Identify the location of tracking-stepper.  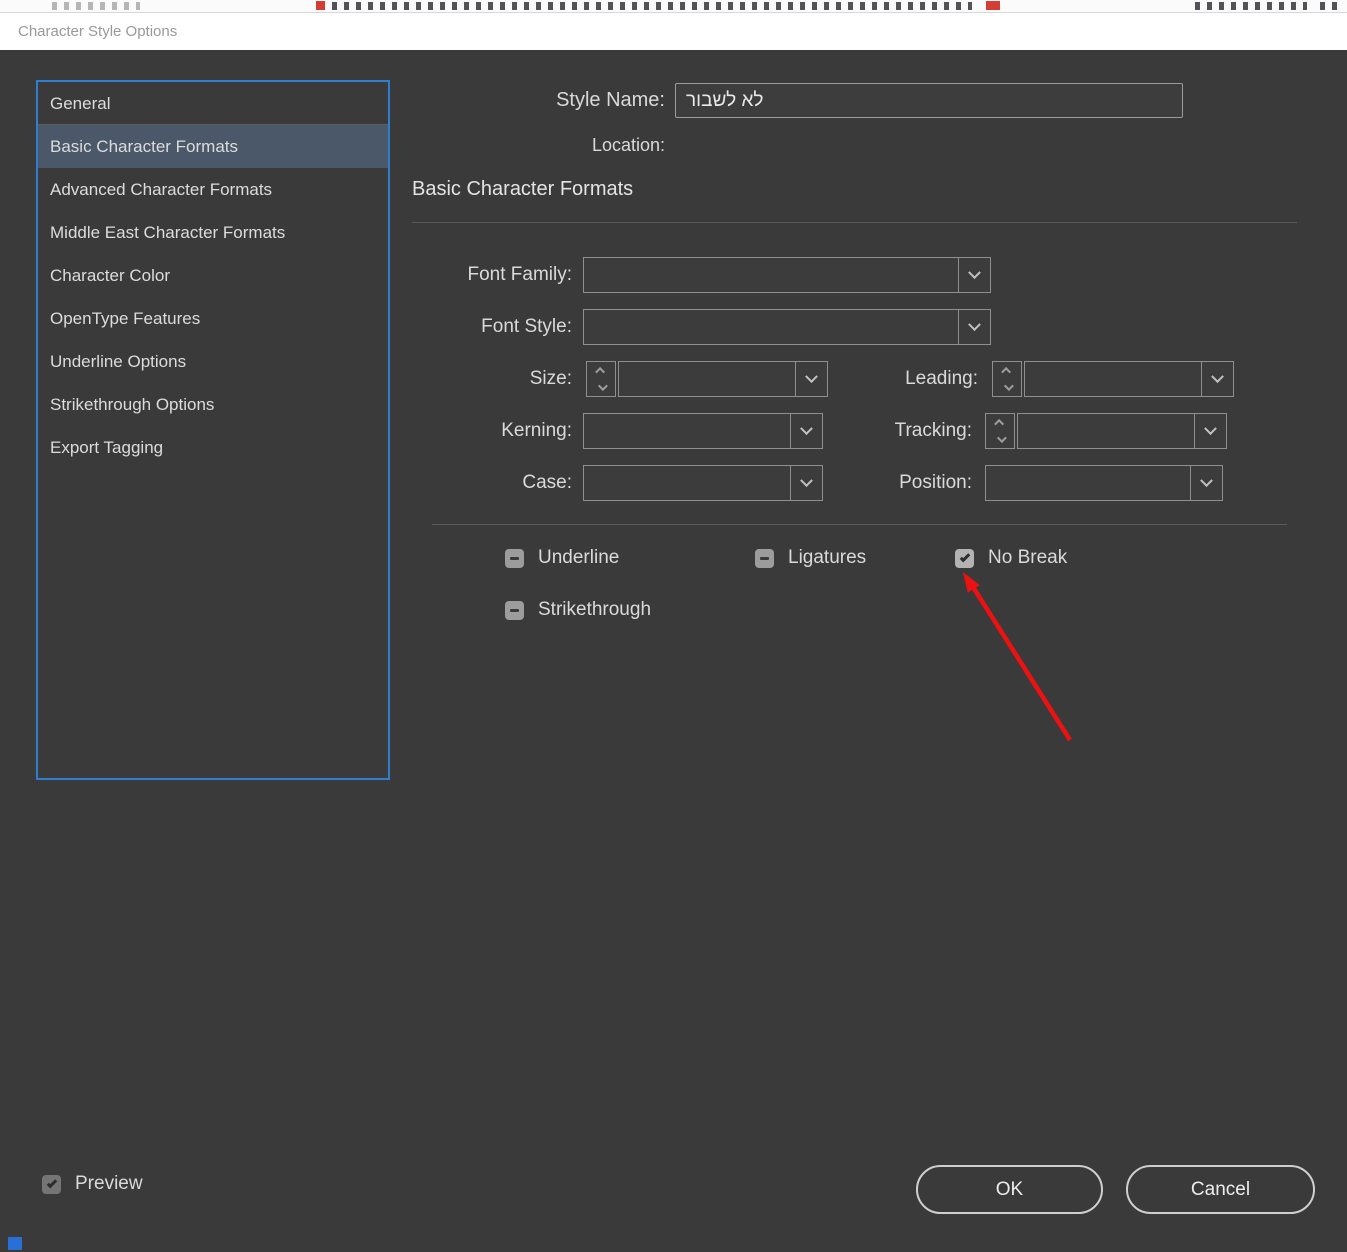
(1000, 431).